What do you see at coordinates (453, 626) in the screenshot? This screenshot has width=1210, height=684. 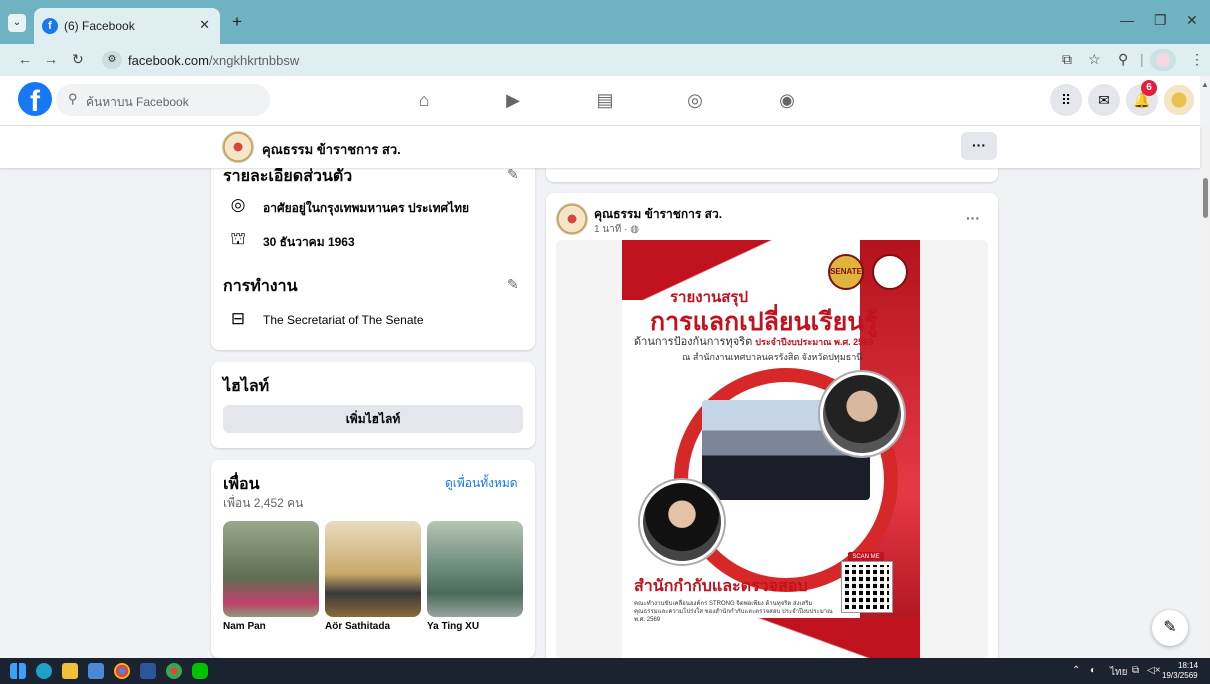 I see `friend-name: Ya Ting XU` at bounding box center [453, 626].